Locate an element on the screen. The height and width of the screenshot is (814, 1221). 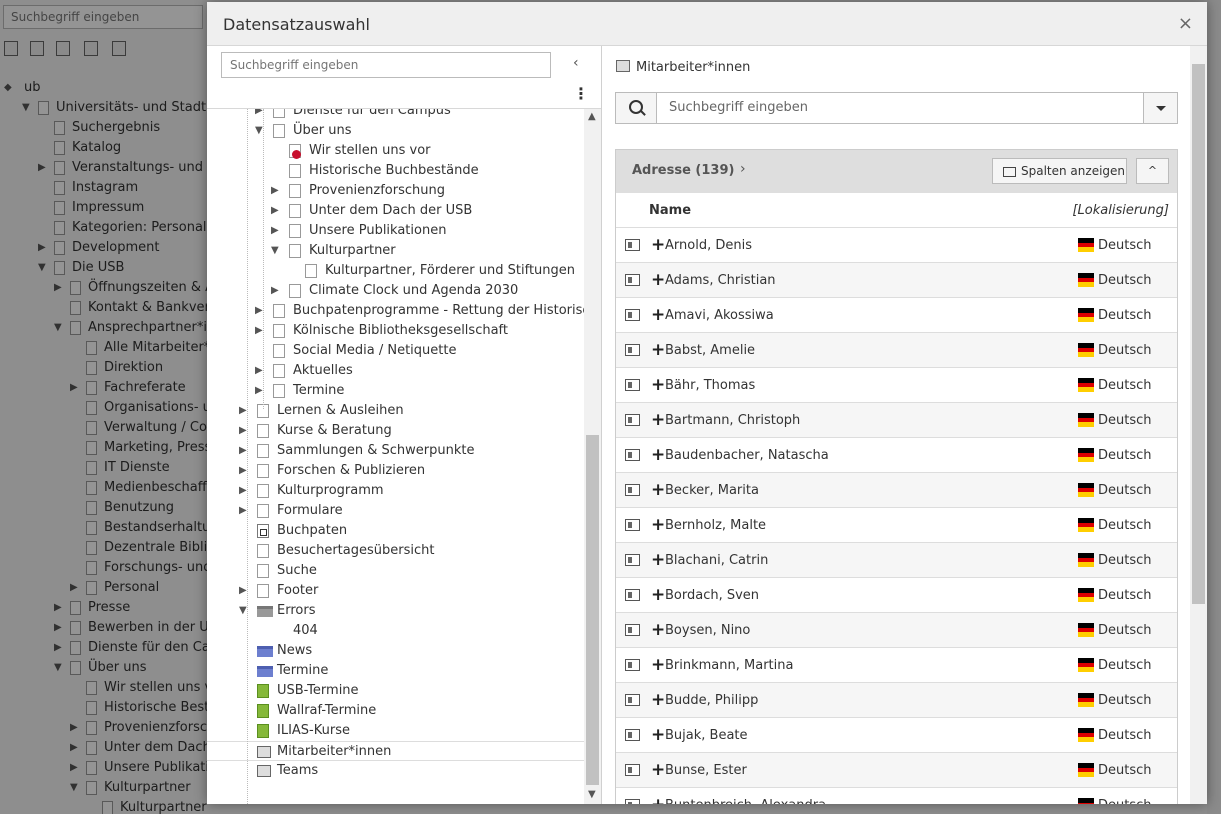
table-row: + Boysen, Nino Deutsch is located at coordinates (896, 630).